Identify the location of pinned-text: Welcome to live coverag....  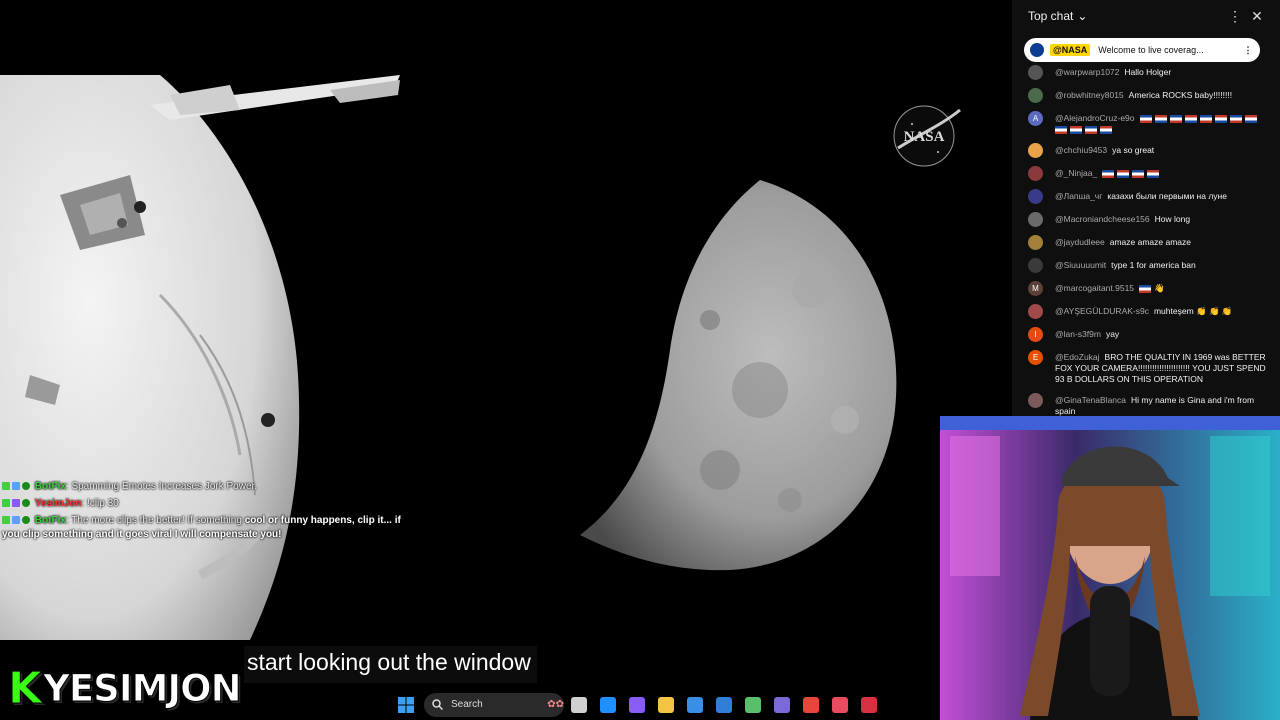
(1151, 50).